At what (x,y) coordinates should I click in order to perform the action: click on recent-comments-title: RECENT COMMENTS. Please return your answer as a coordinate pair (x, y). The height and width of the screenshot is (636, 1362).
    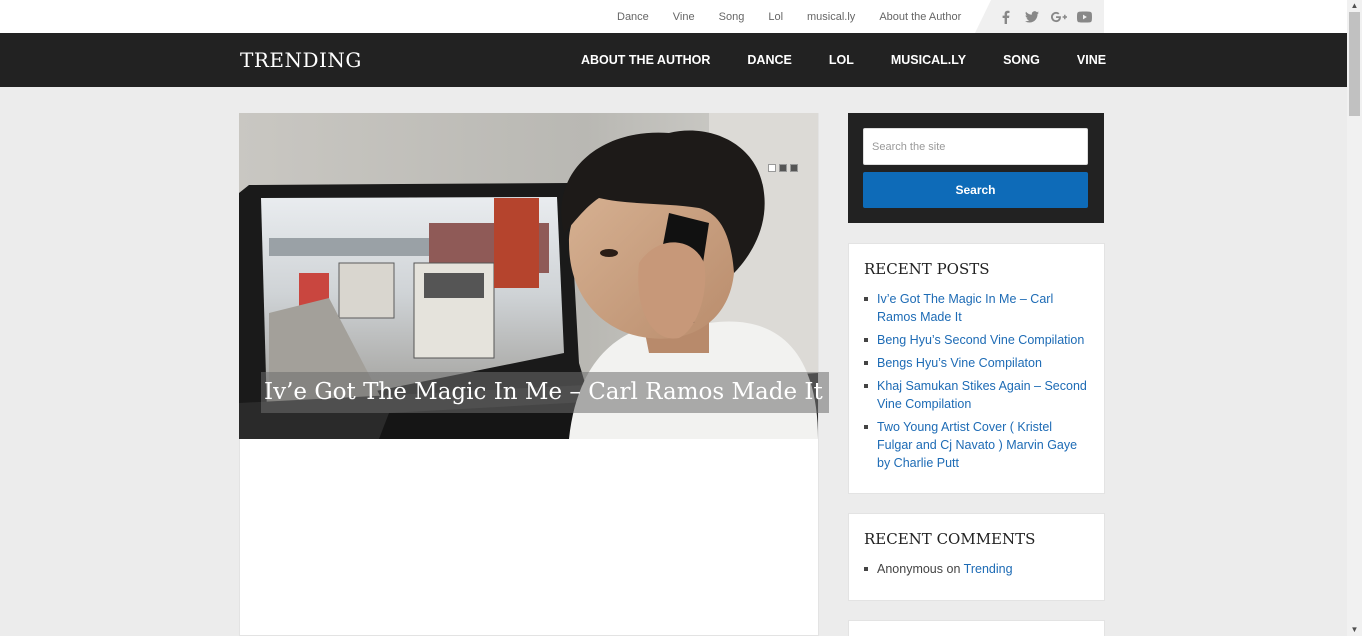
    Looking at the image, I should click on (950, 539).